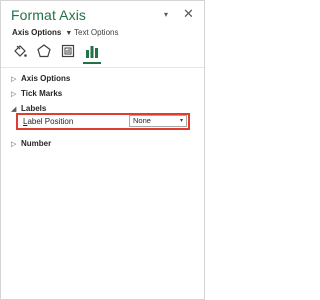 The image size is (320, 300). I want to click on close-icon: ✕, so click(188, 14).